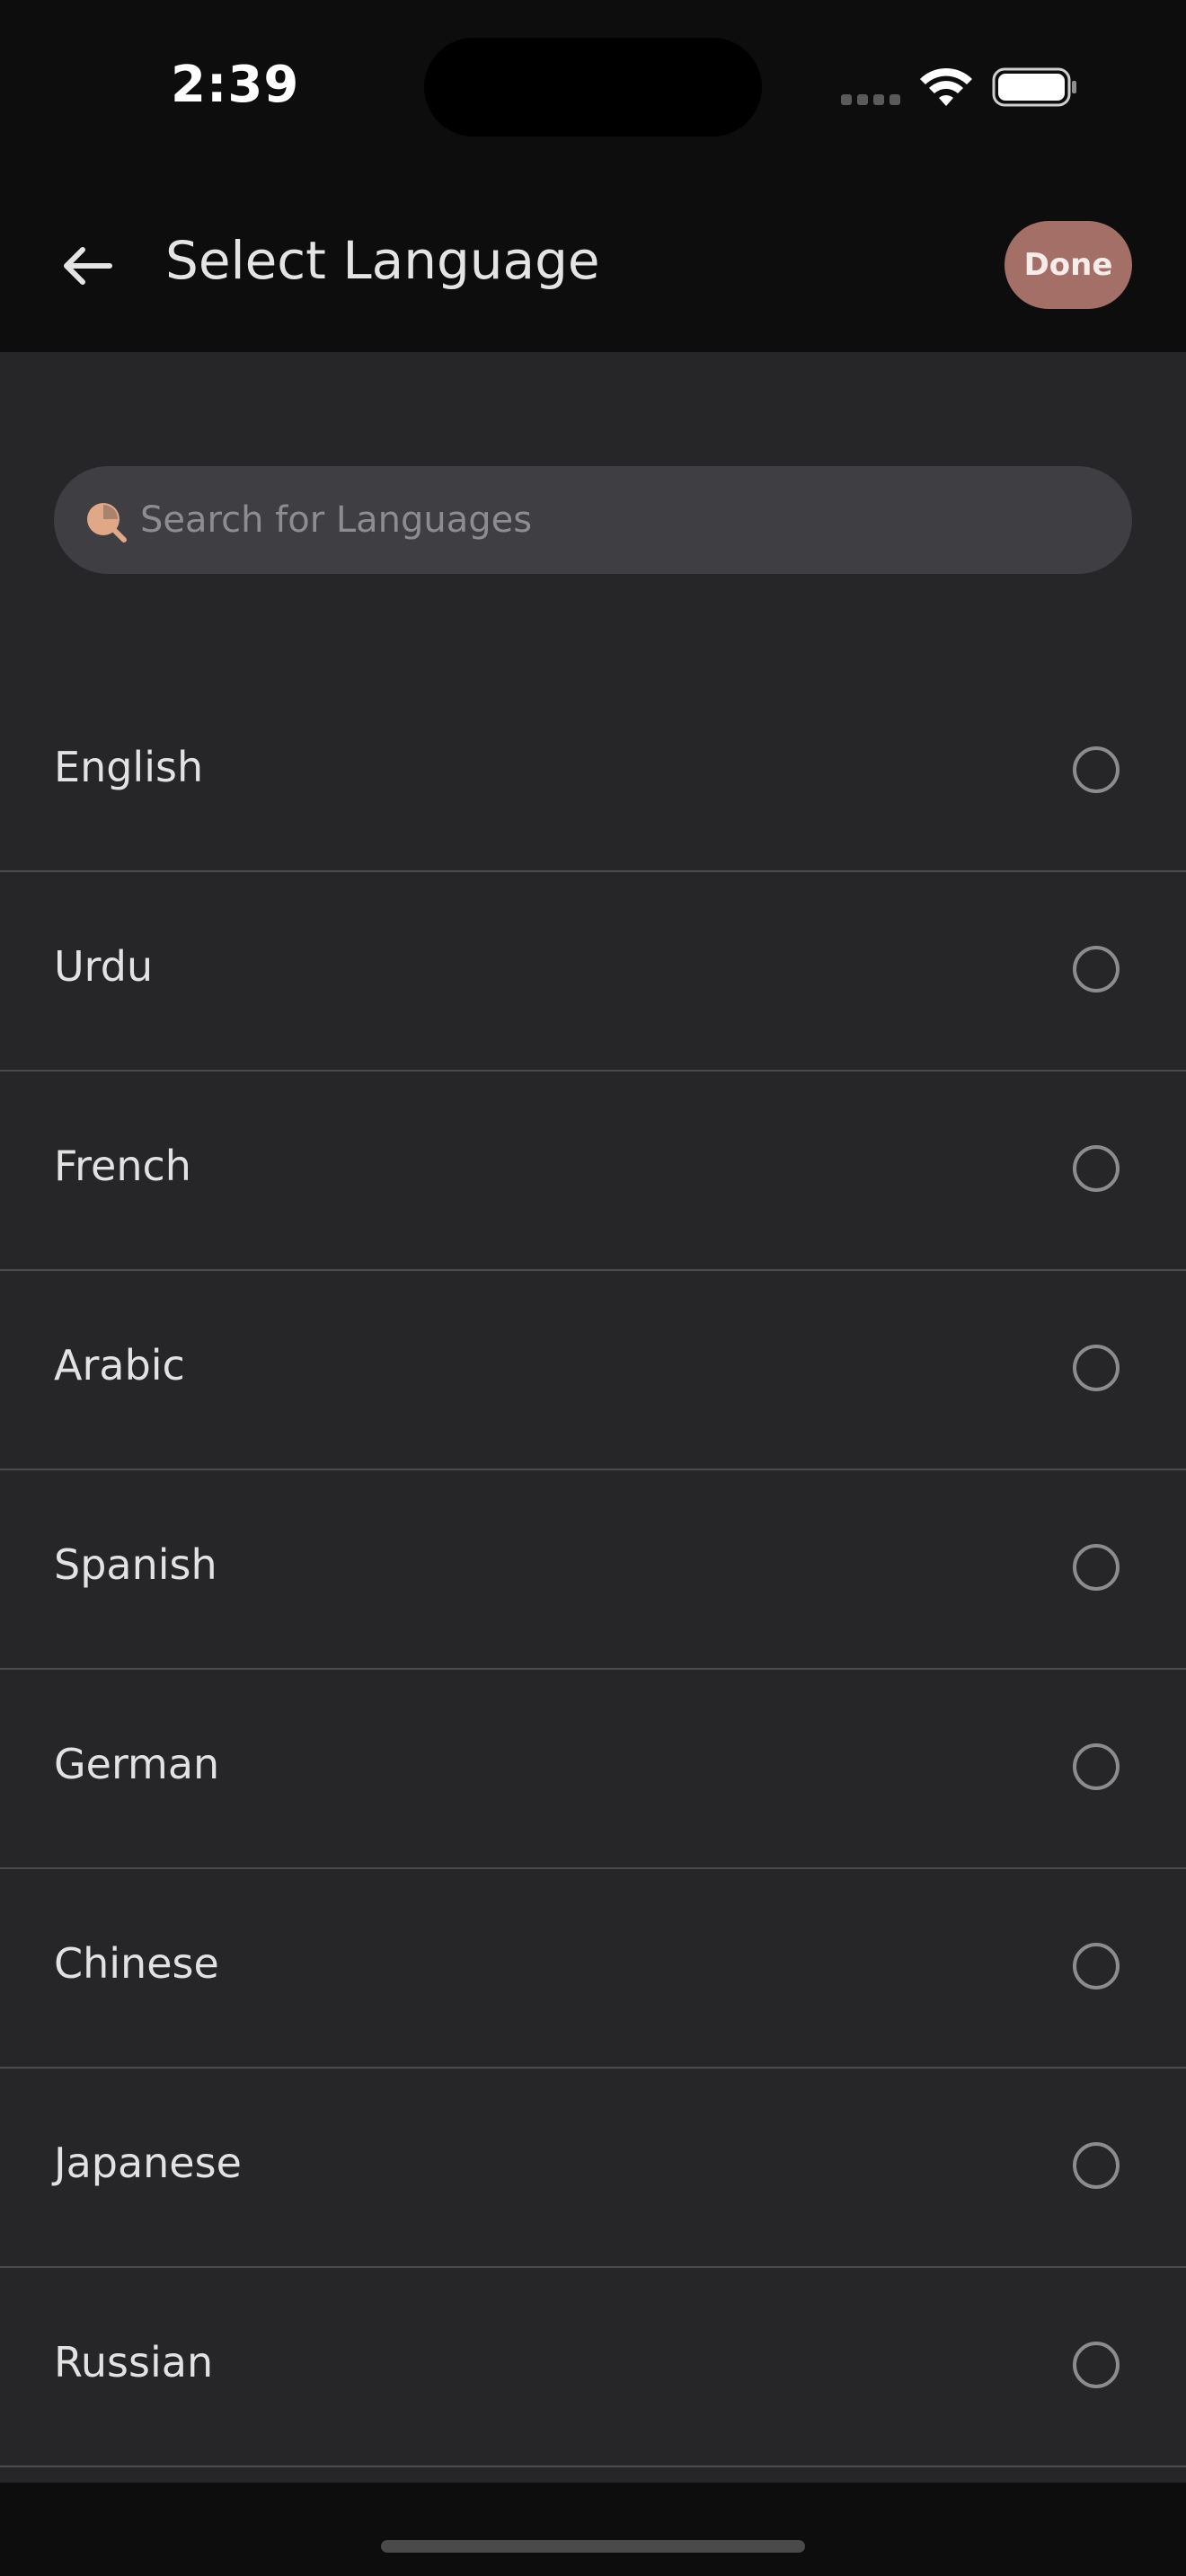 The height and width of the screenshot is (2576, 1186). I want to click on language-label: Russian, so click(134, 2362).